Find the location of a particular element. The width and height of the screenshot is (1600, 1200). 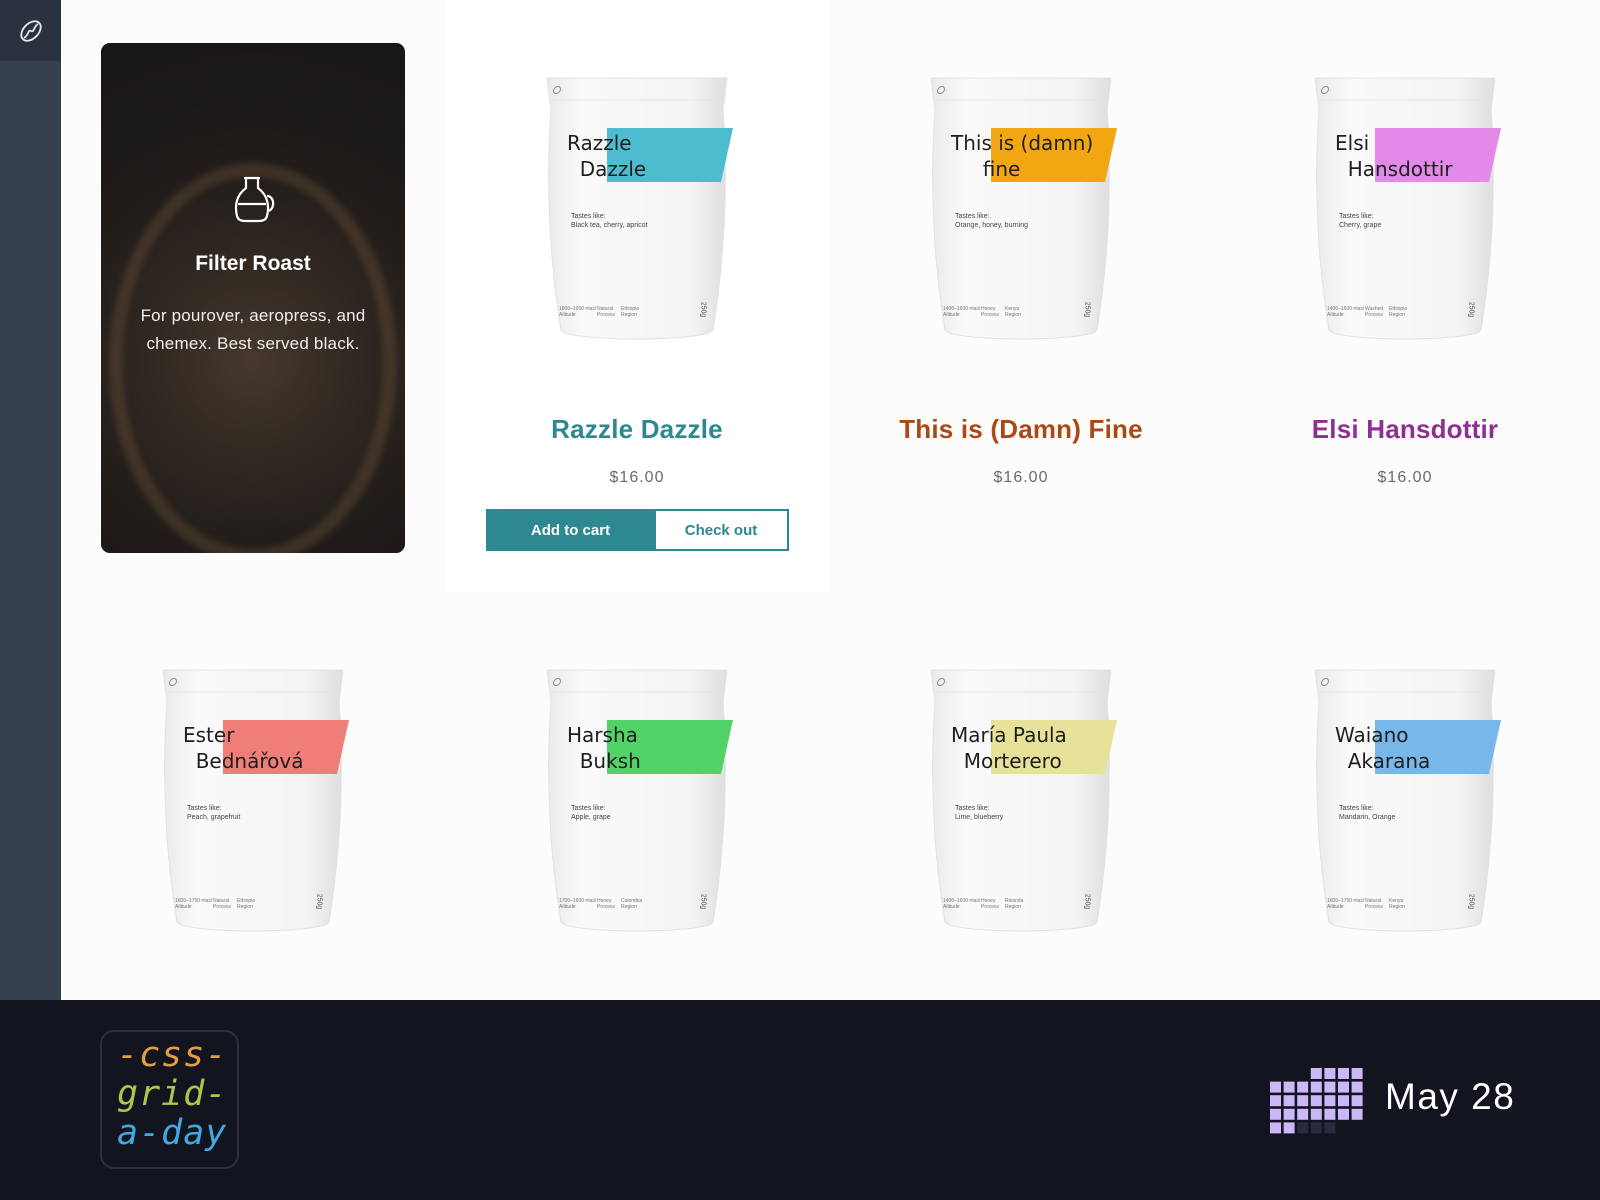

check-out-button: Check out is located at coordinates (722, 530).